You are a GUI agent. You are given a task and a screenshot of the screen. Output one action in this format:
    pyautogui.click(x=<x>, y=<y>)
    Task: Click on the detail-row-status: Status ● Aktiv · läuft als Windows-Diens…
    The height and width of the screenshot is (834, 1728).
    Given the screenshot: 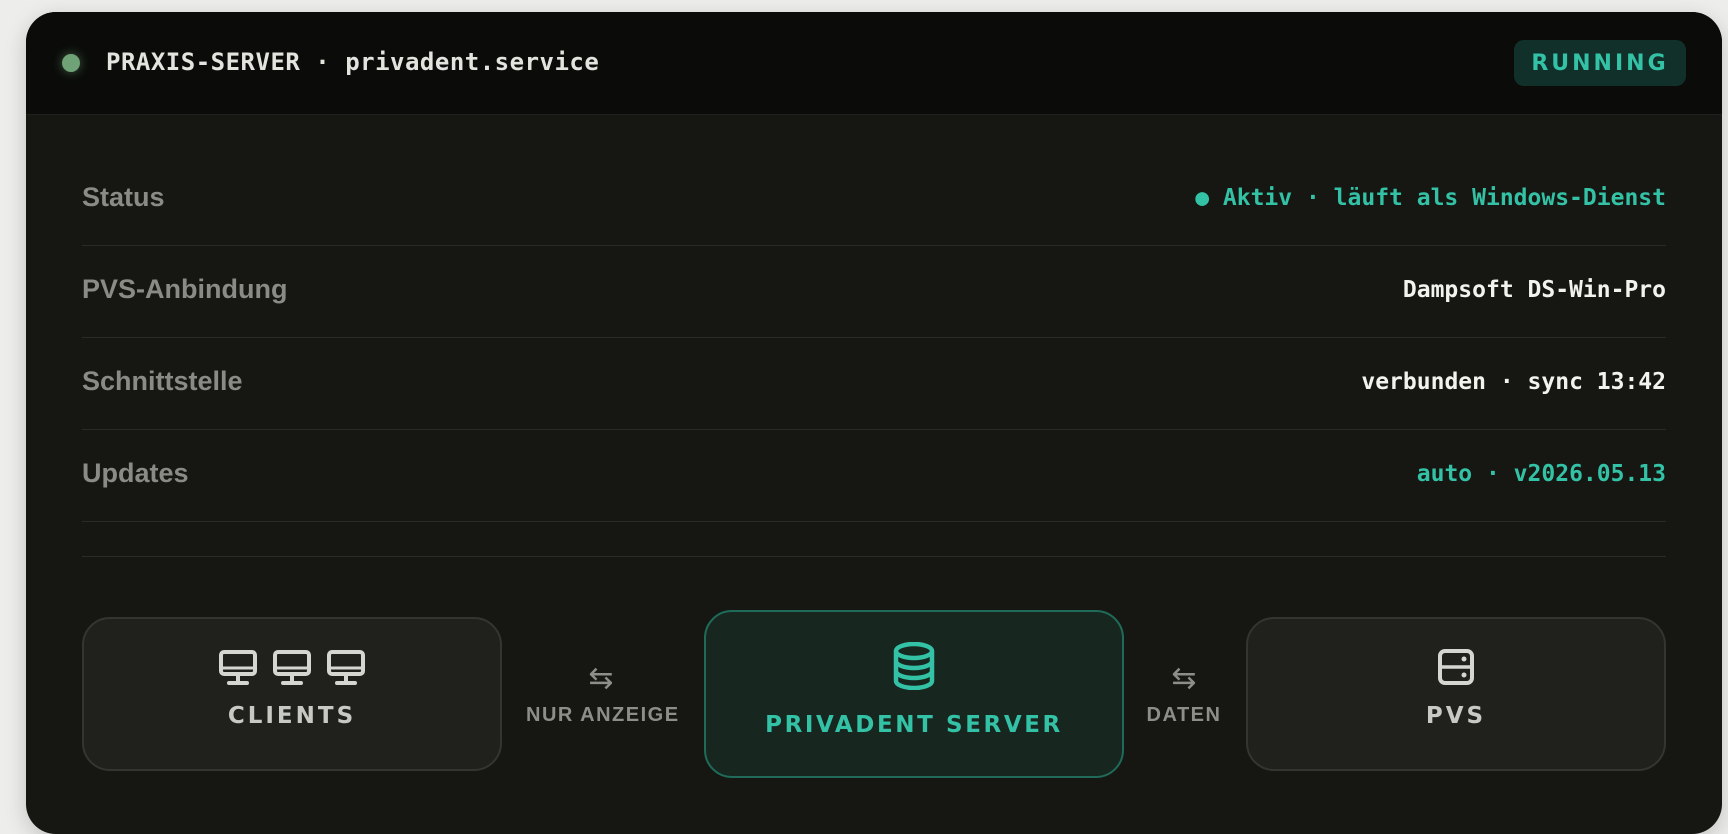 What is the action you would take?
    pyautogui.click(x=874, y=200)
    